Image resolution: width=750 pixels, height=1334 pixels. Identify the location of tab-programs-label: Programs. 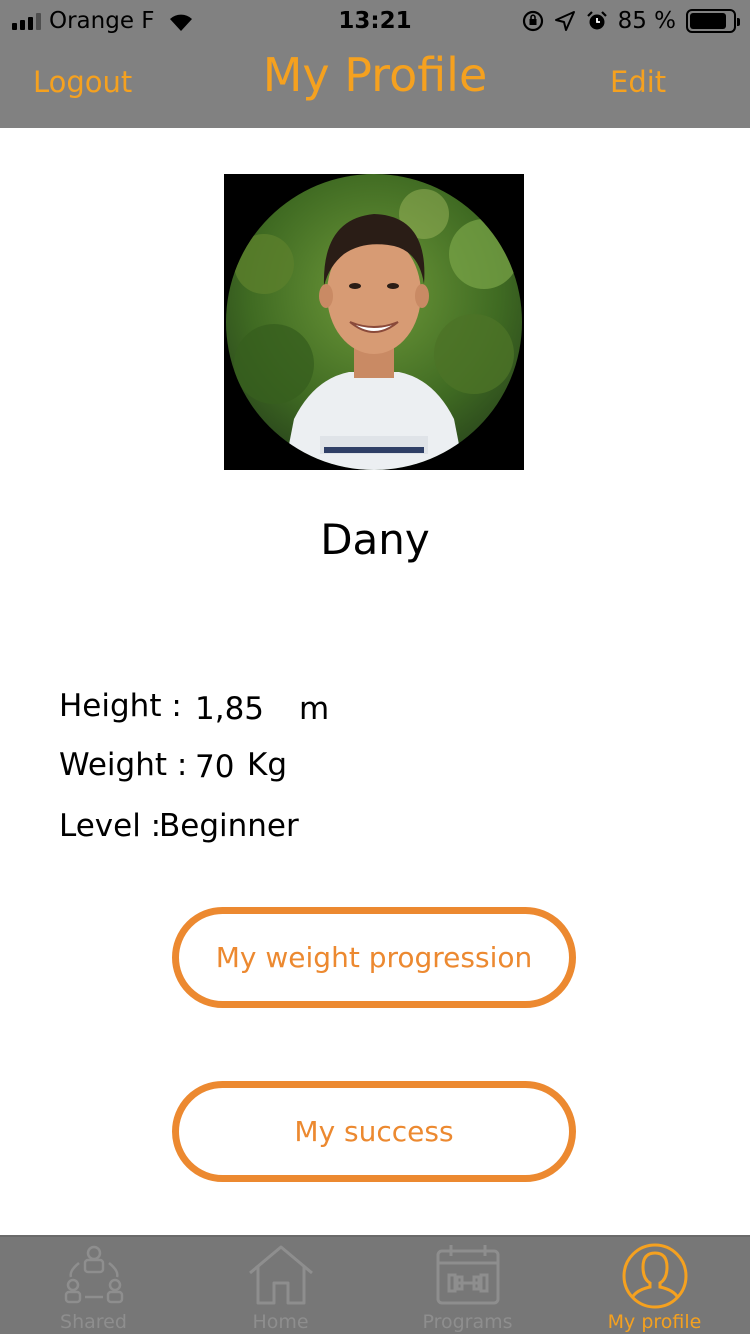
(467, 1322).